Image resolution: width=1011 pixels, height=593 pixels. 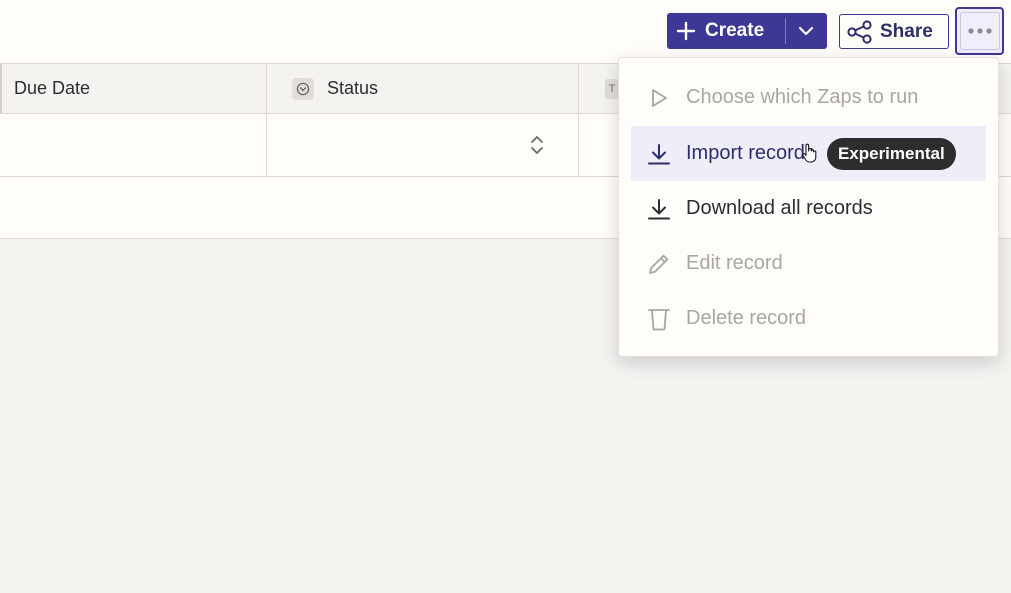 What do you see at coordinates (353, 88) in the screenshot?
I see `column-header-label: Status` at bounding box center [353, 88].